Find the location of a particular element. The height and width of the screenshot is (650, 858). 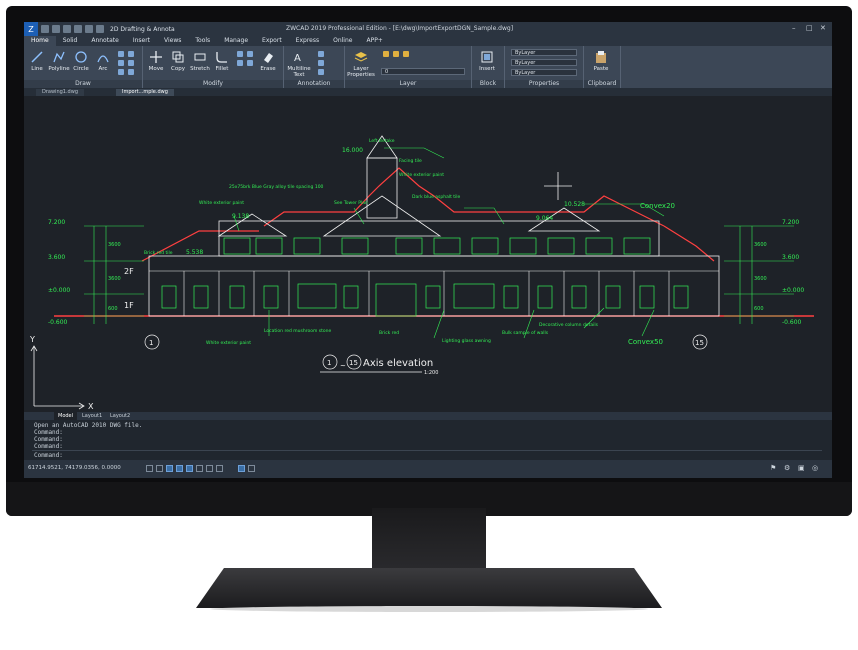

trim-icon is located at coordinates (250, 63).